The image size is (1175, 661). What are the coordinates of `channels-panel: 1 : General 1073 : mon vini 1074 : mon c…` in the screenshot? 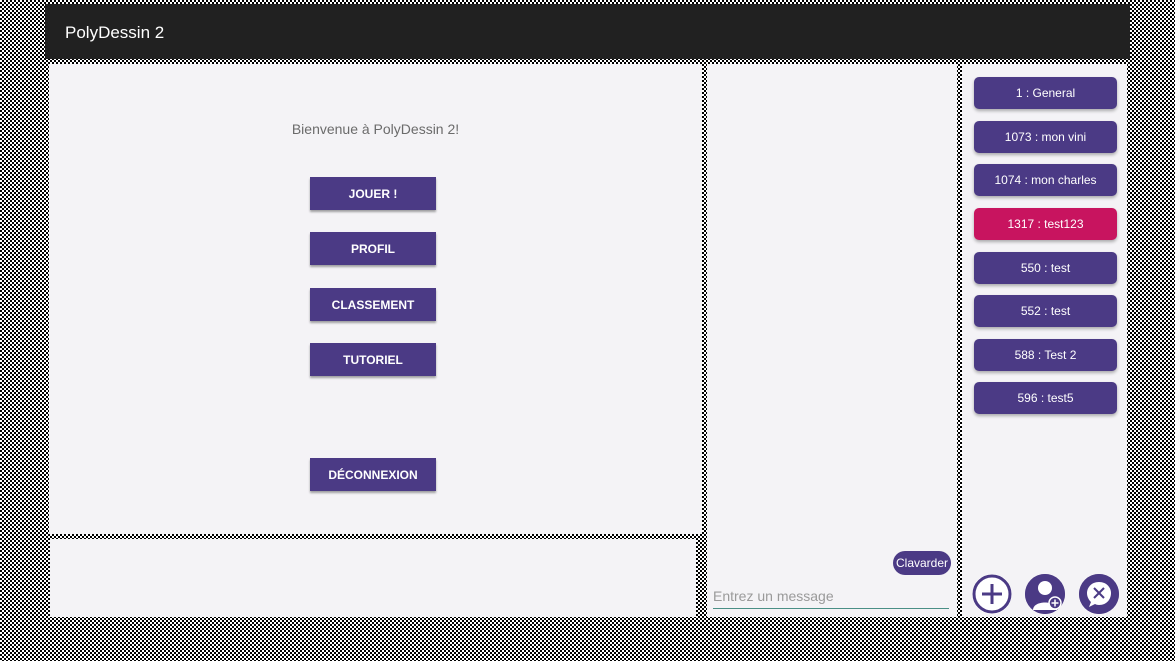 It's located at (1044, 340).